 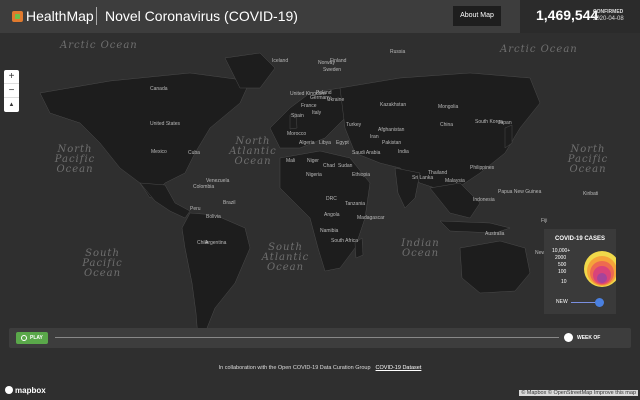 What do you see at coordinates (520, 192) in the screenshot?
I see `country-label: Papua New Guinea` at bounding box center [520, 192].